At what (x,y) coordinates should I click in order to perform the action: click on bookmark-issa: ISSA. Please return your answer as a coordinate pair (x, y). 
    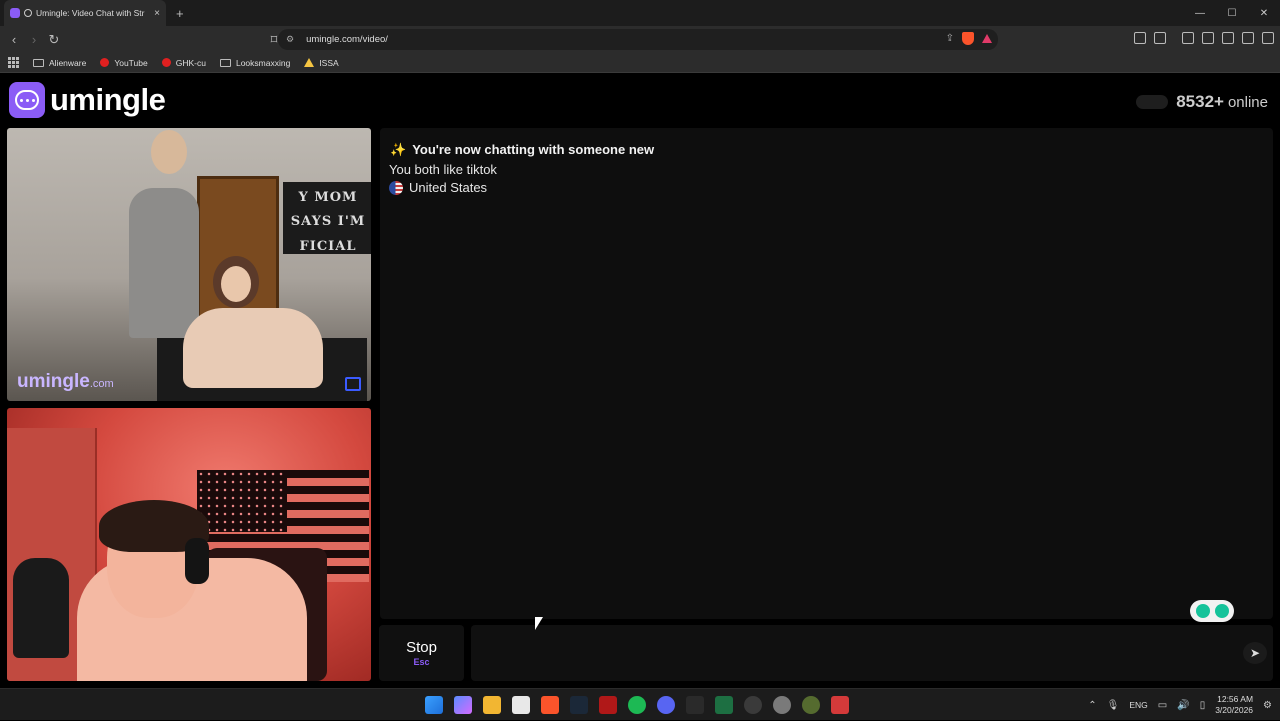
    Looking at the image, I should click on (321, 62).